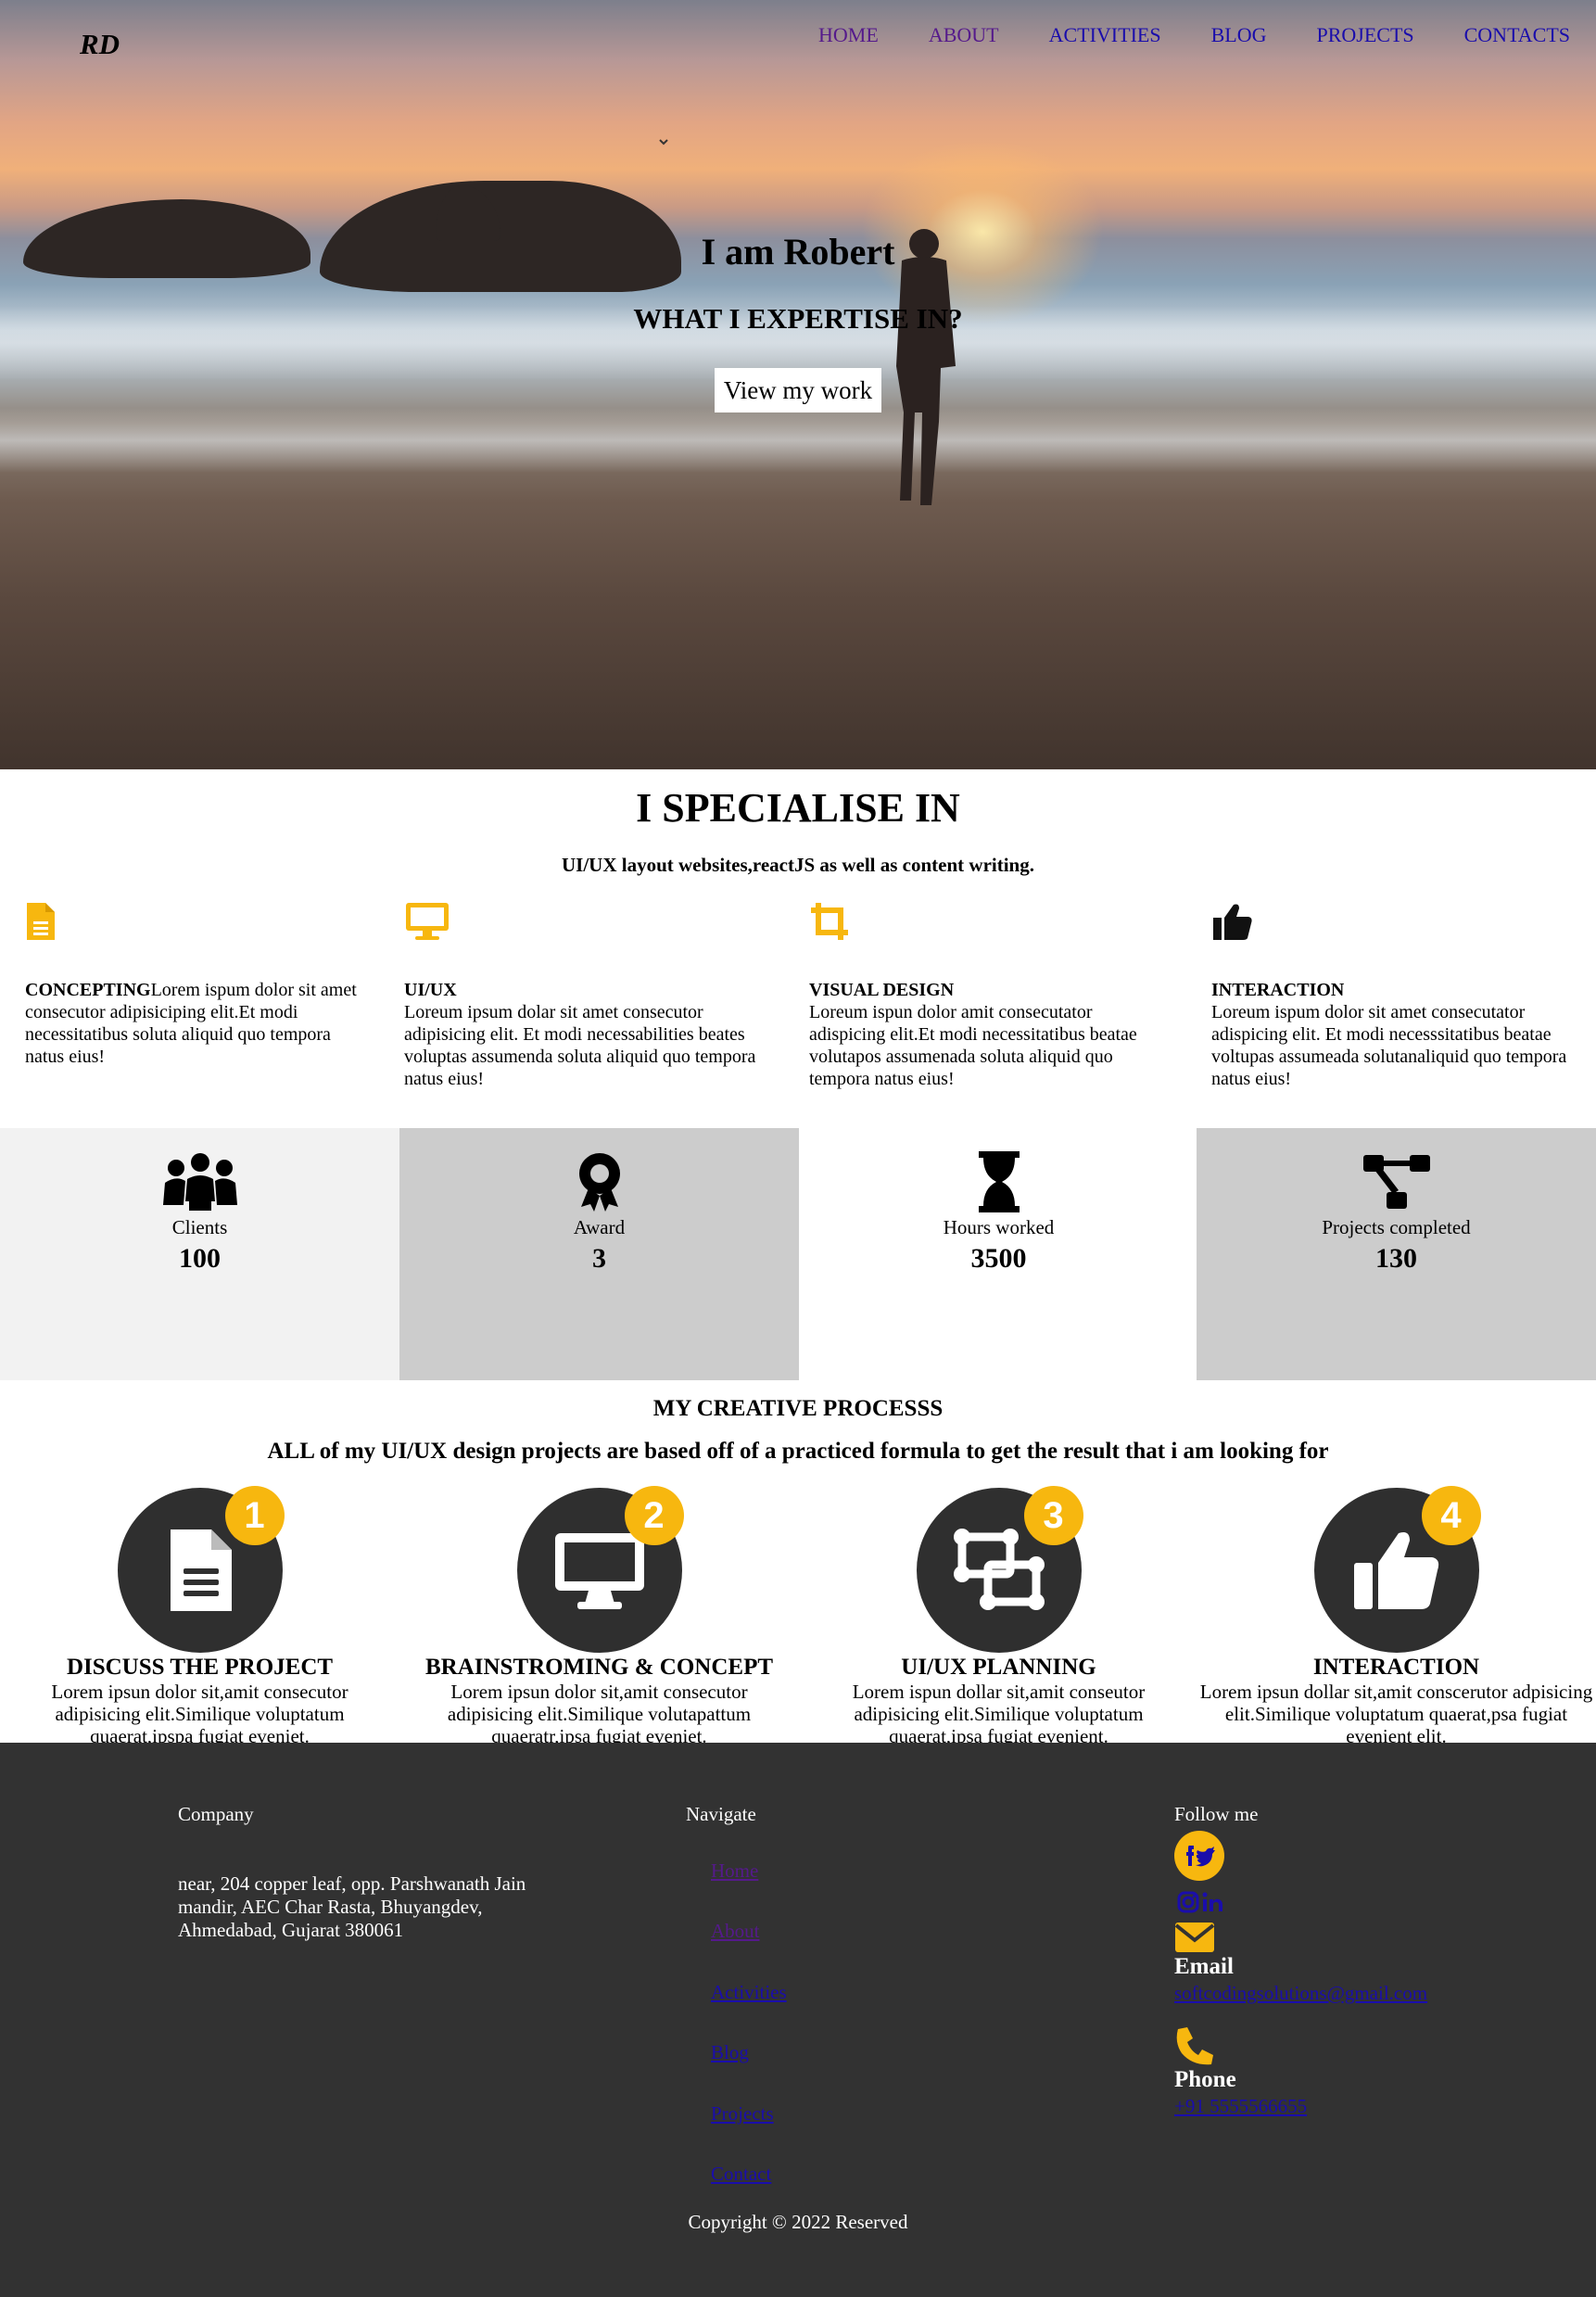 This screenshot has width=1596, height=2297. Describe the element at coordinates (998, 1667) in the screenshot. I see `process-step-title: UI/UX PLANNING` at that location.